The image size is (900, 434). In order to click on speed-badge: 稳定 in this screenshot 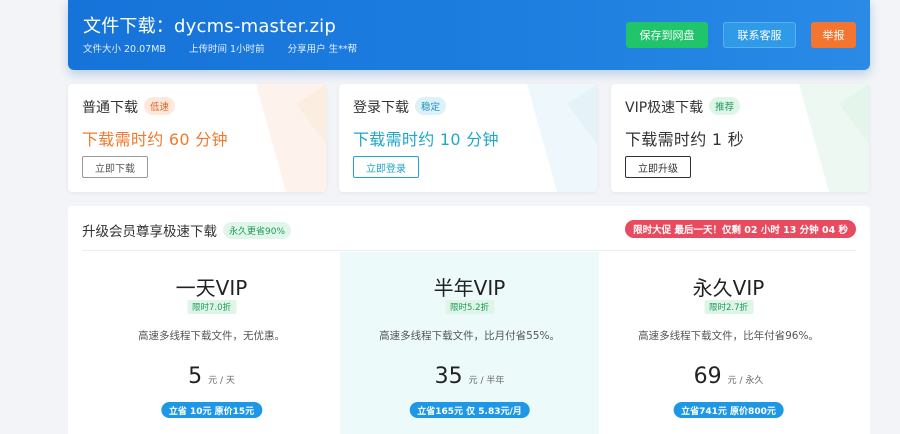, I will do `click(431, 106)`.